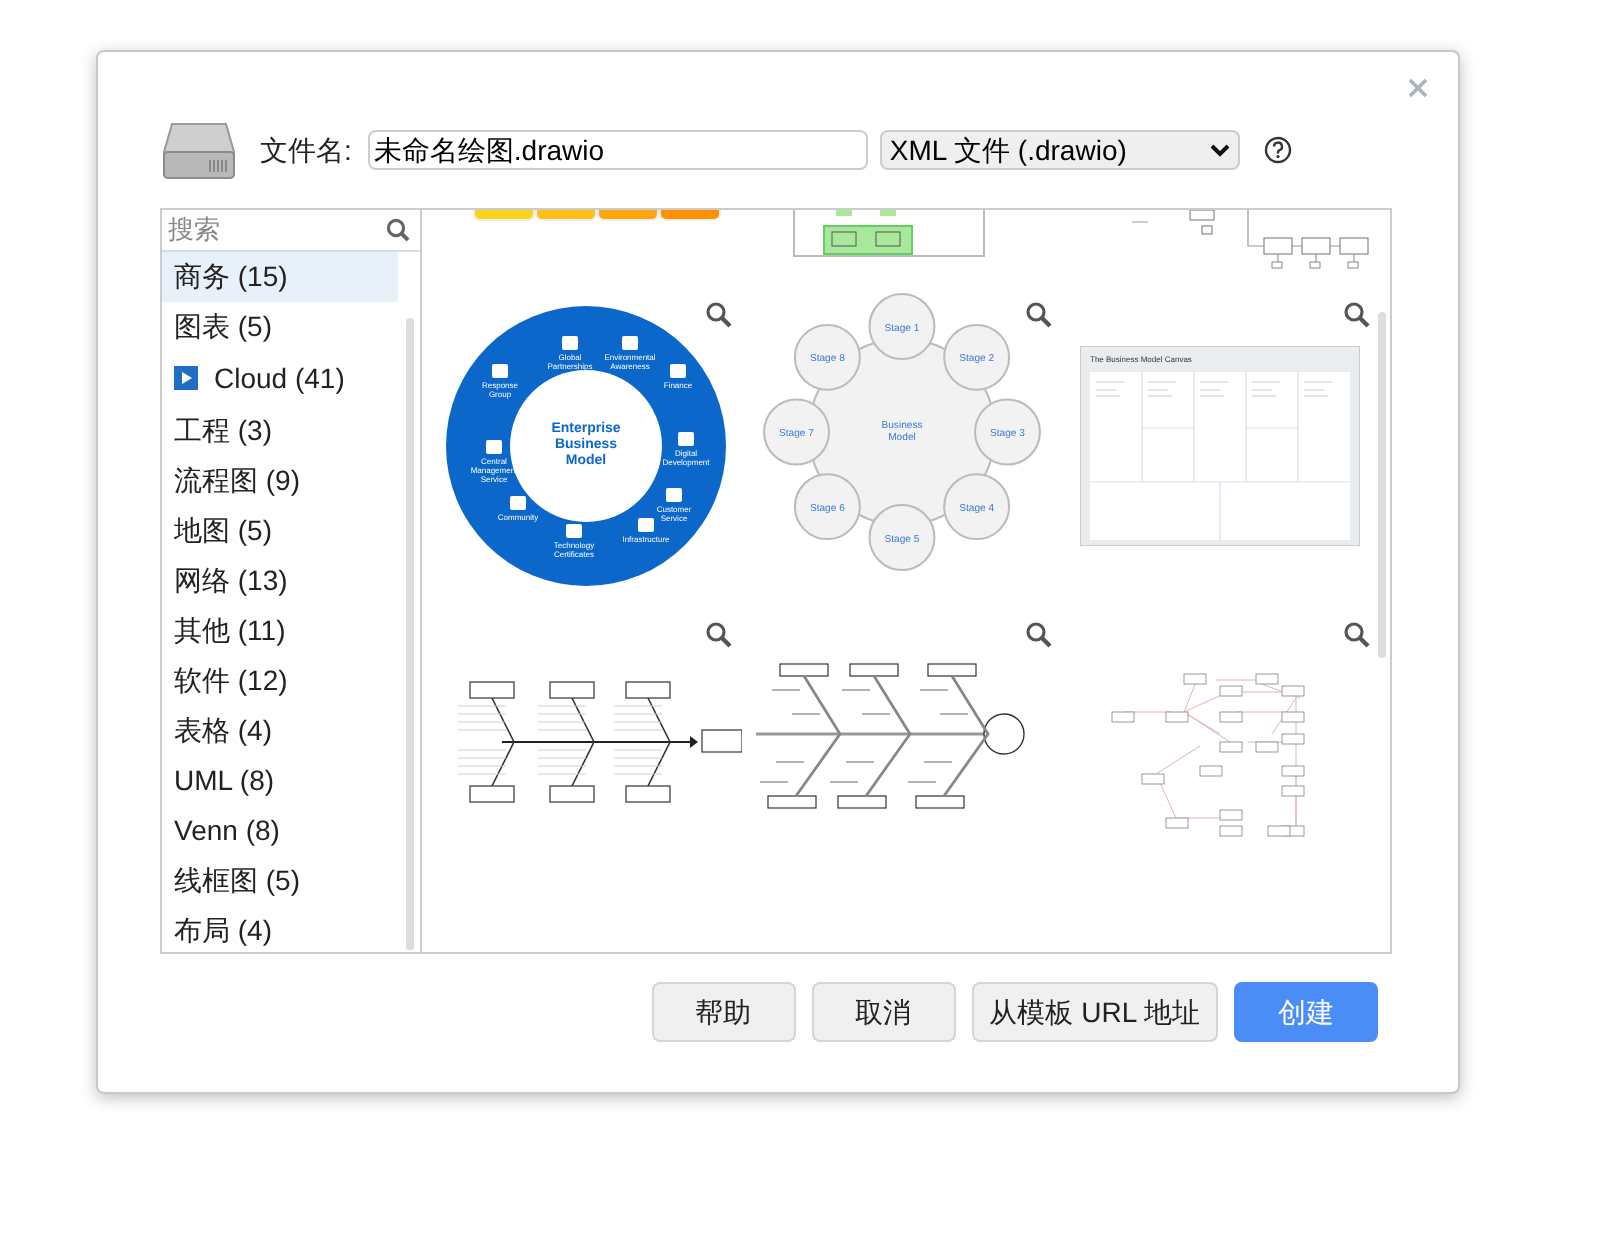 The image size is (1620, 1236). What do you see at coordinates (280, 830) in the screenshot?
I see `category-item: Venn (8)` at bounding box center [280, 830].